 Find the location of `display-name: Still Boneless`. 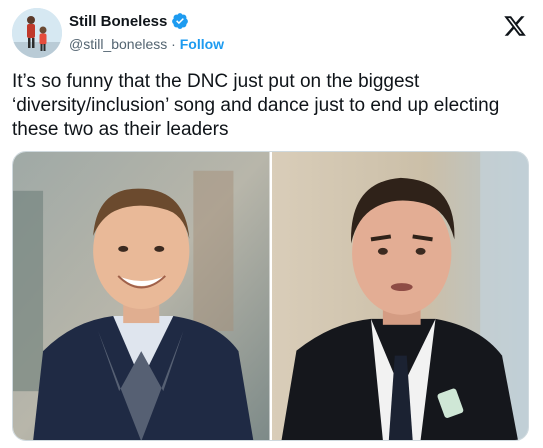

display-name: Still Boneless is located at coordinates (118, 21).